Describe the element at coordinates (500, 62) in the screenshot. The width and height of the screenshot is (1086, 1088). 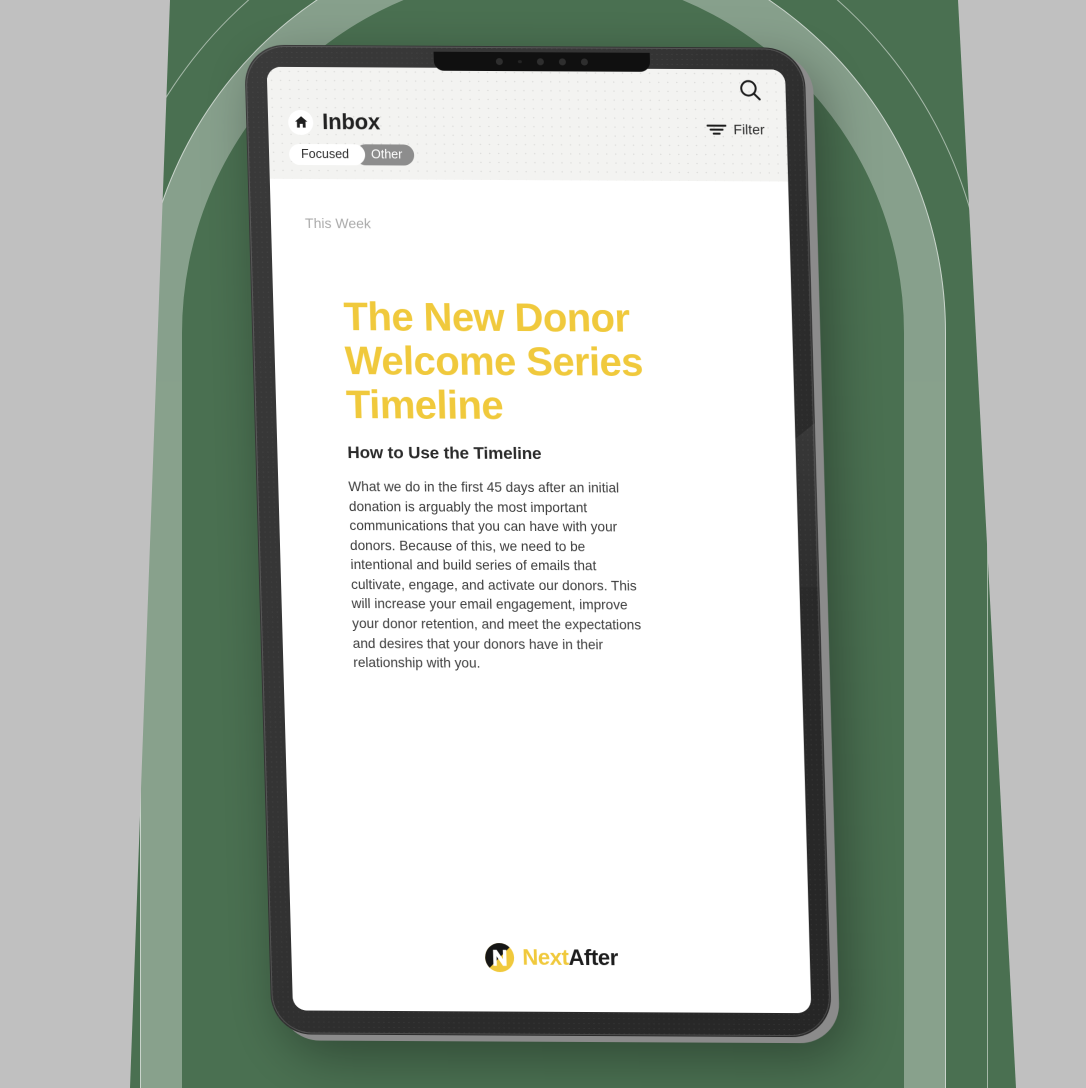
I see `camera-lens-icon` at that location.